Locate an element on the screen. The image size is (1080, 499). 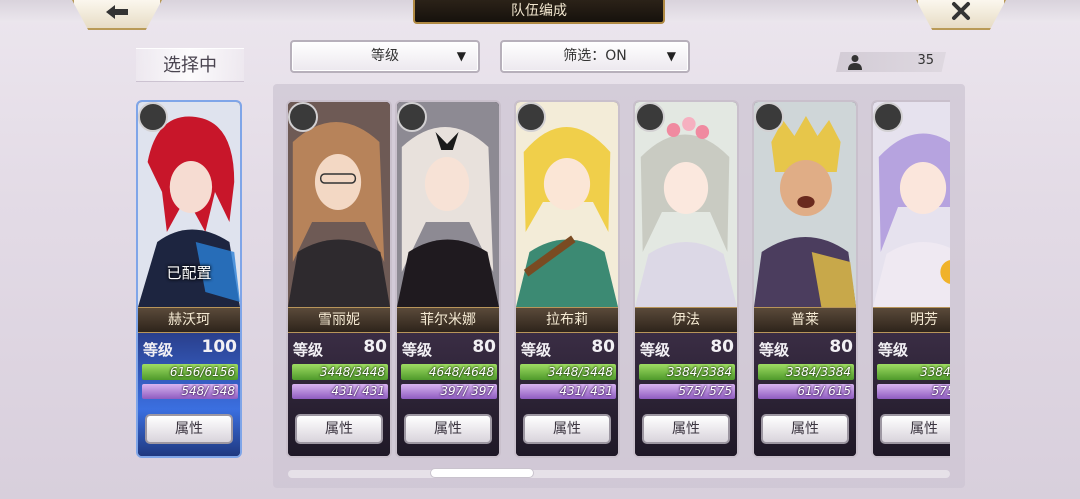
mp-bar: 575/ 5 is located at coordinates (913, 391).